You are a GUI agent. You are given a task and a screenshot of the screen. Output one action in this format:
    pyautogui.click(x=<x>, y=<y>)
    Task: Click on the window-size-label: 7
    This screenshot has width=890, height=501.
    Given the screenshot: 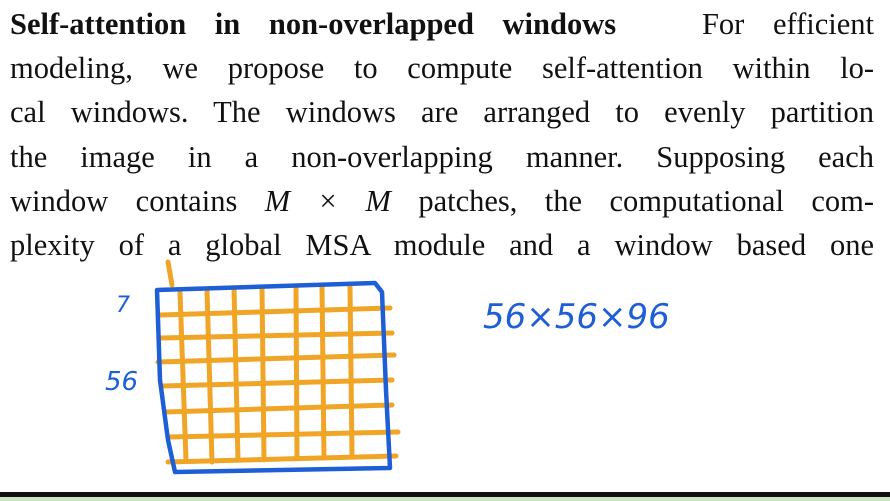 What is the action you would take?
    pyautogui.click(x=123, y=305)
    